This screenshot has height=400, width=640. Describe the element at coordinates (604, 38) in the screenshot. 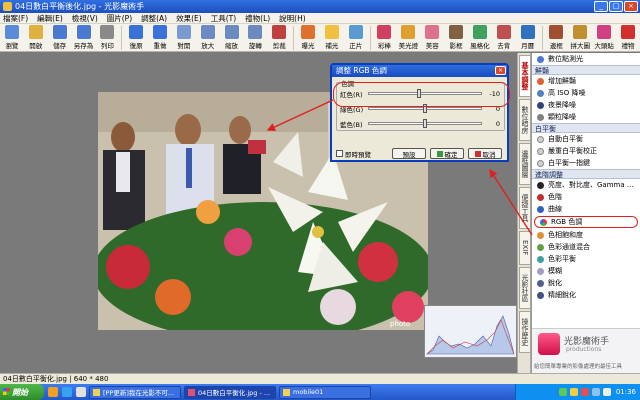

I see `toolbar-button-24: 大頭貼` at that location.